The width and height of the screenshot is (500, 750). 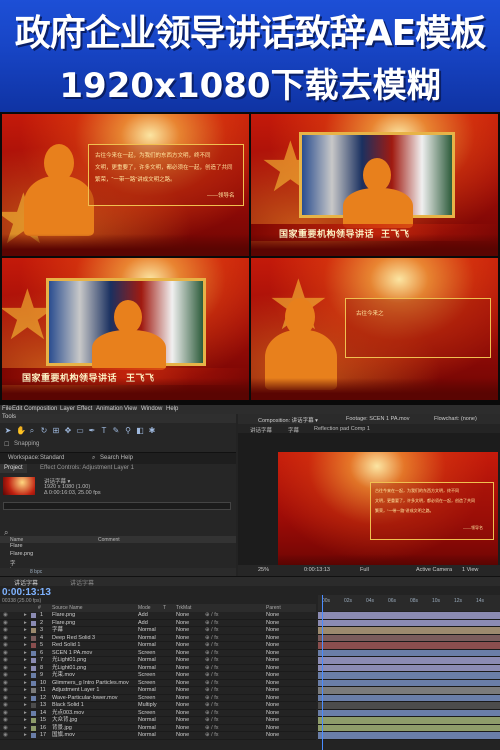 What do you see at coordinates (93, 458) in the screenshot?
I see `search-icon: ⌕` at bounding box center [93, 458].